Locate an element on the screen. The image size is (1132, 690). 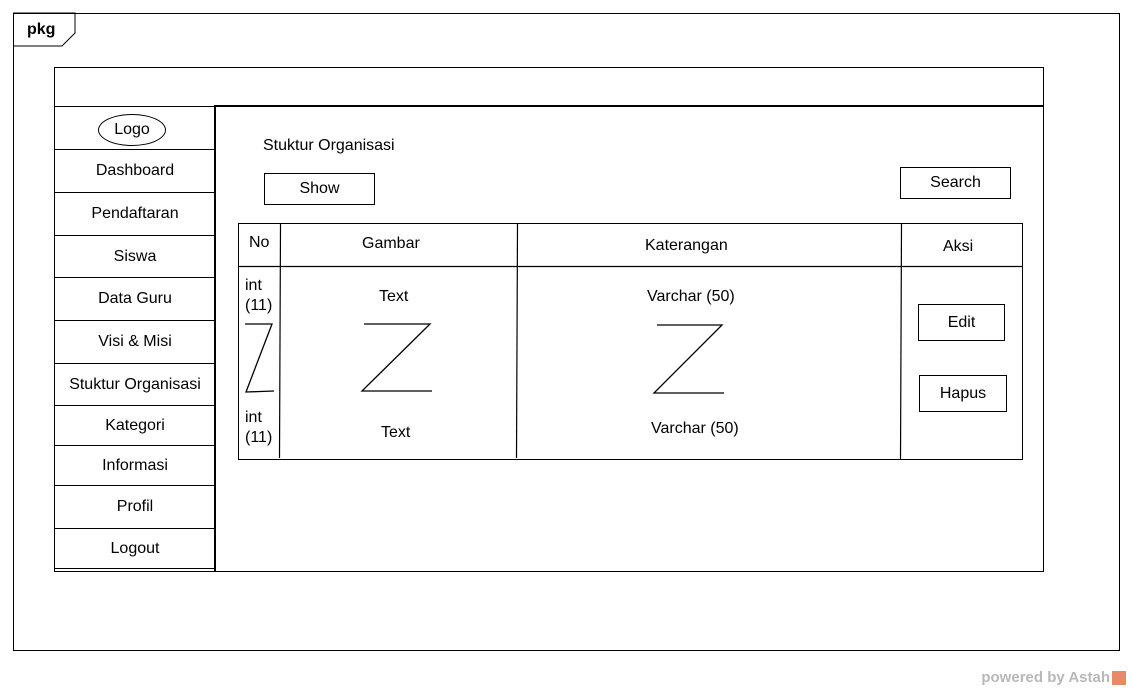
hapus-button: Hapus is located at coordinates (963, 393).